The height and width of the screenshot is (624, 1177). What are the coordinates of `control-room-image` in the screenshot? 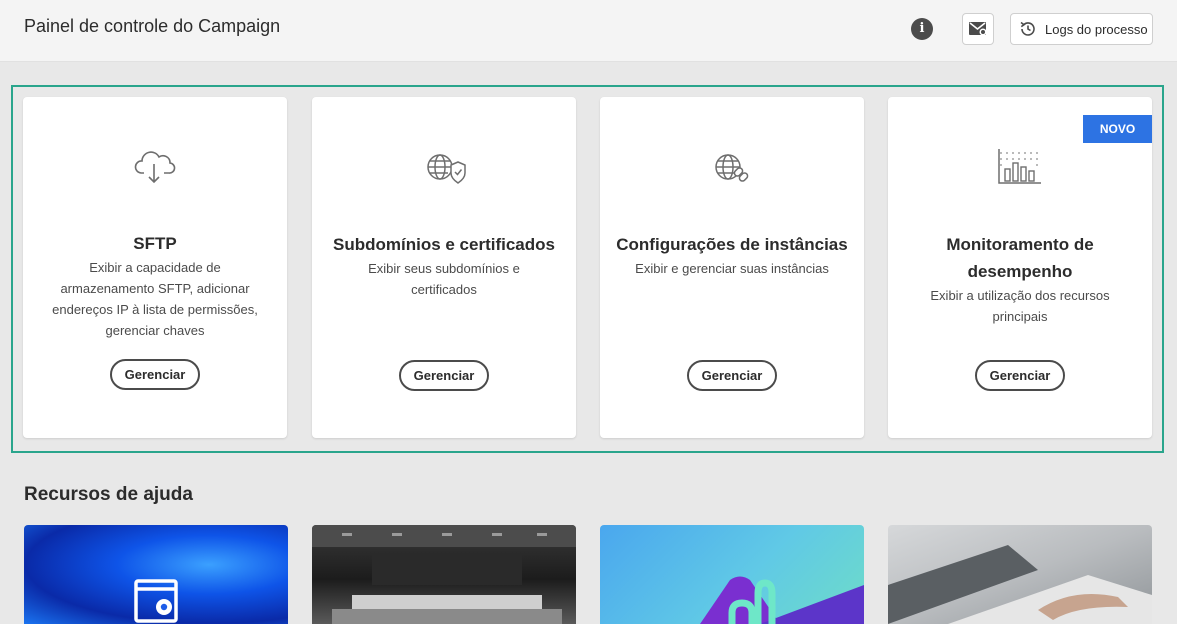 It's located at (444, 574).